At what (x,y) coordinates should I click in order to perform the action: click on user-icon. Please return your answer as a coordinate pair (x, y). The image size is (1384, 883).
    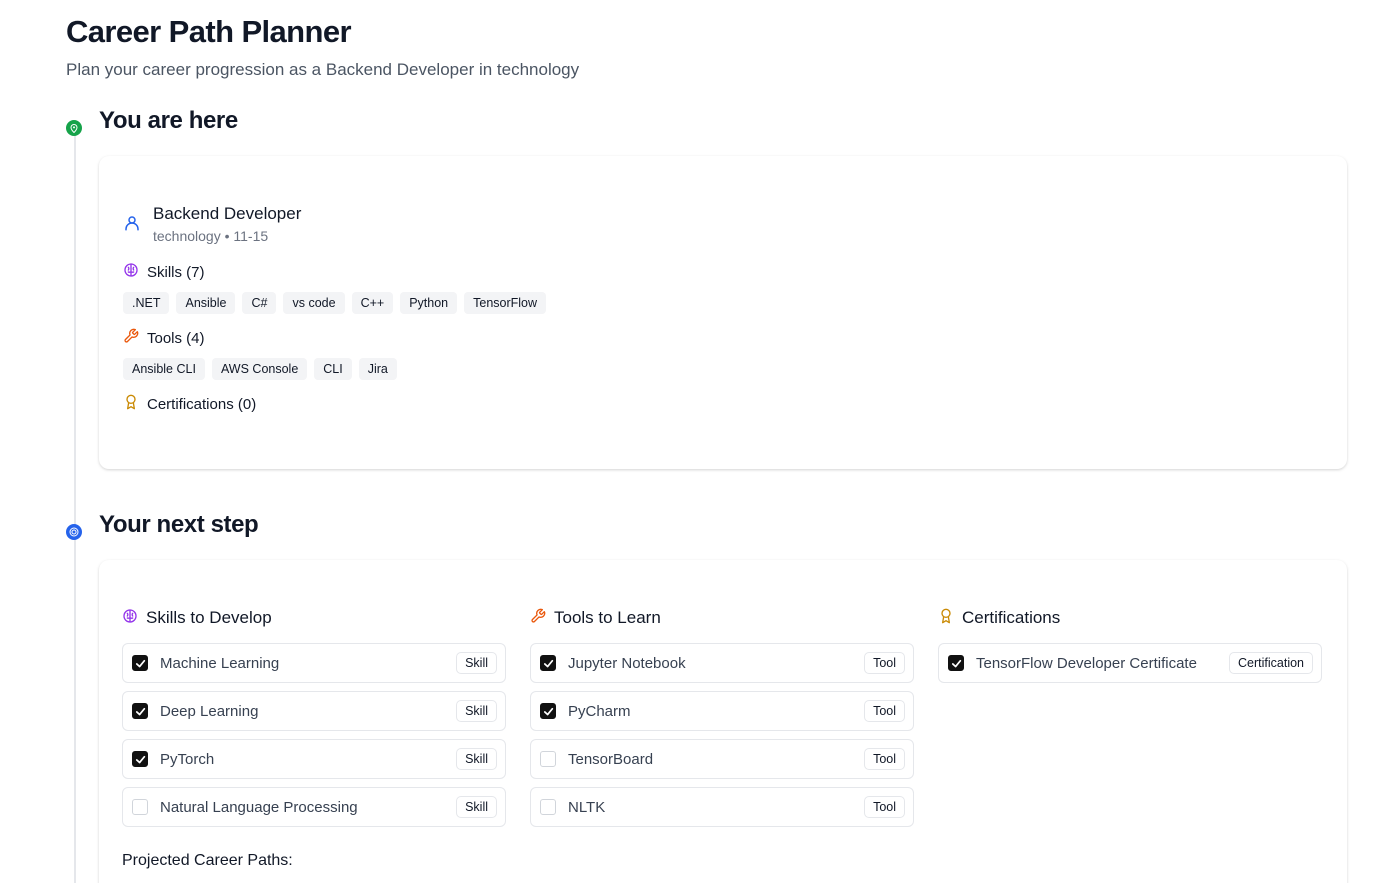
    Looking at the image, I should click on (132, 225).